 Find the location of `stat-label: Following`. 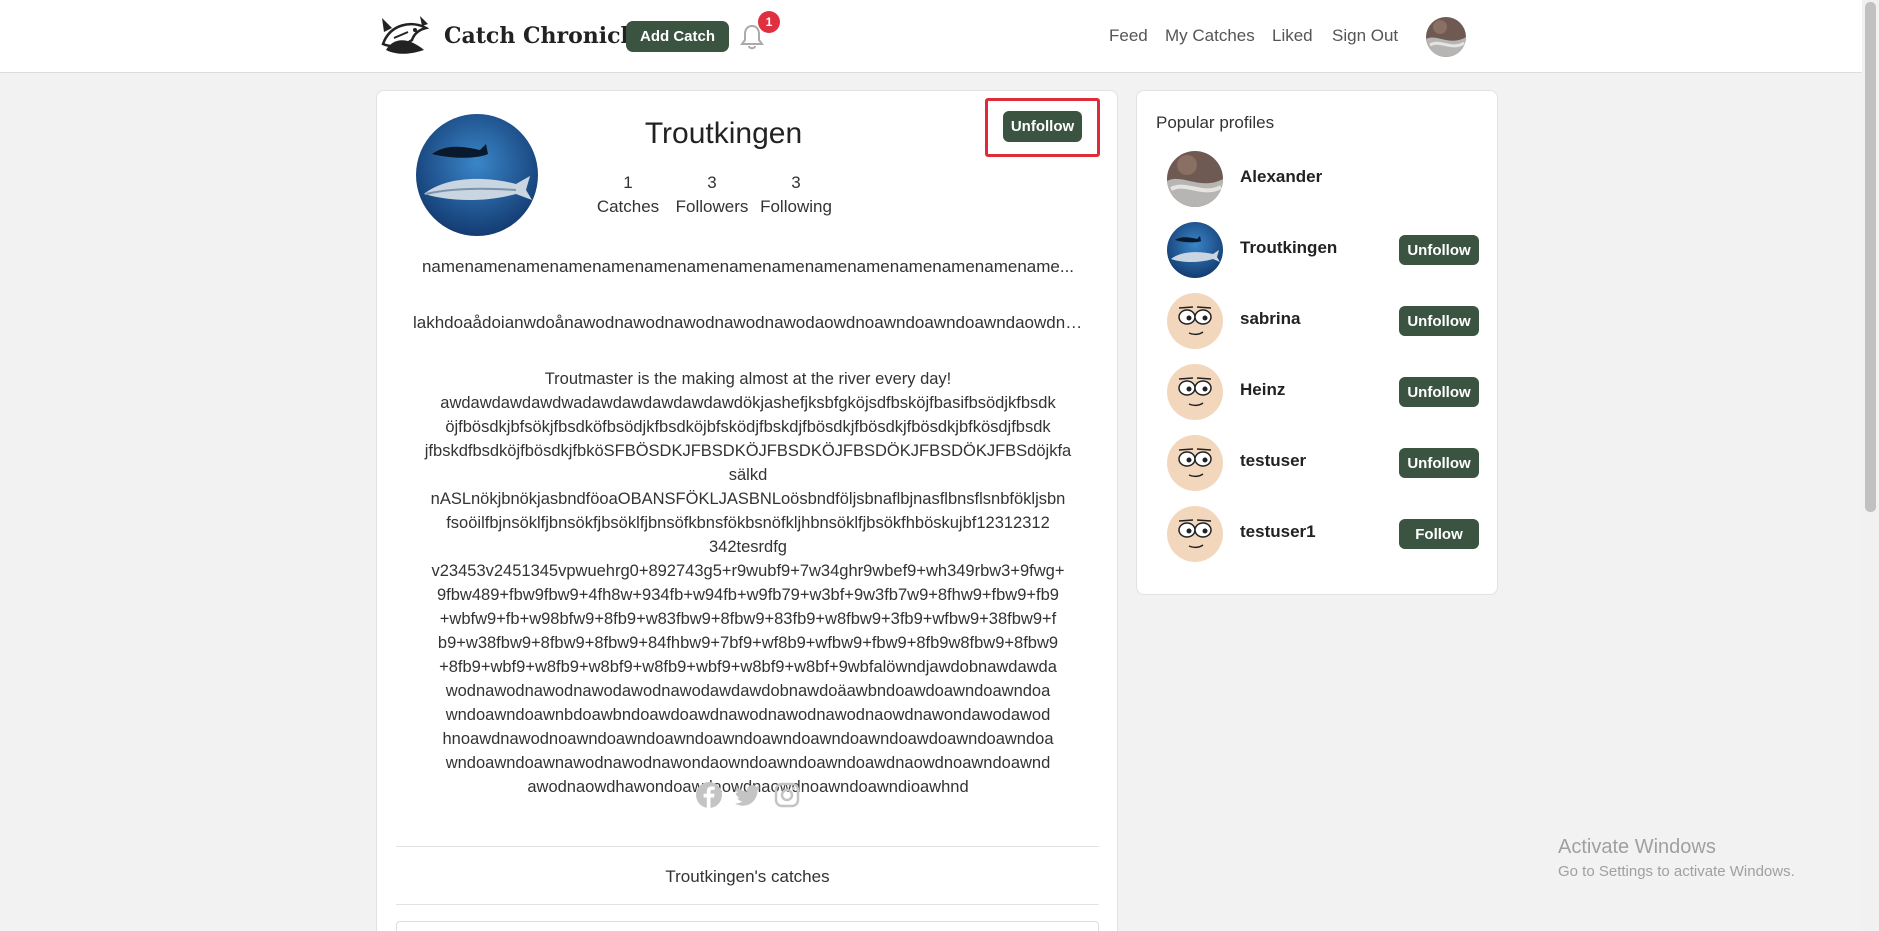

stat-label: Following is located at coordinates (796, 206).